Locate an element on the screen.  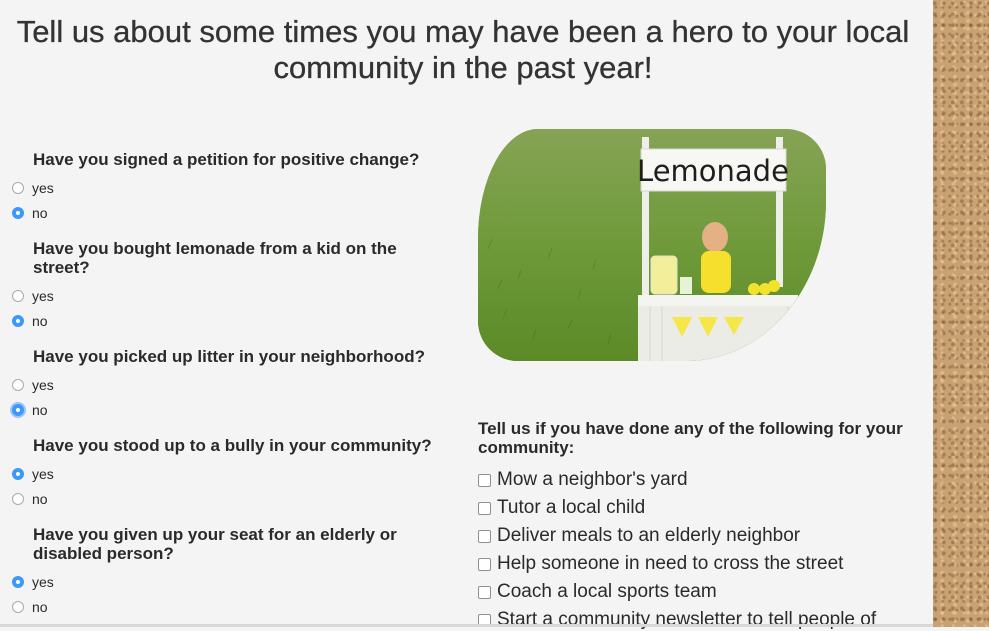
radio-bully-no: no is located at coordinates (30, 499).